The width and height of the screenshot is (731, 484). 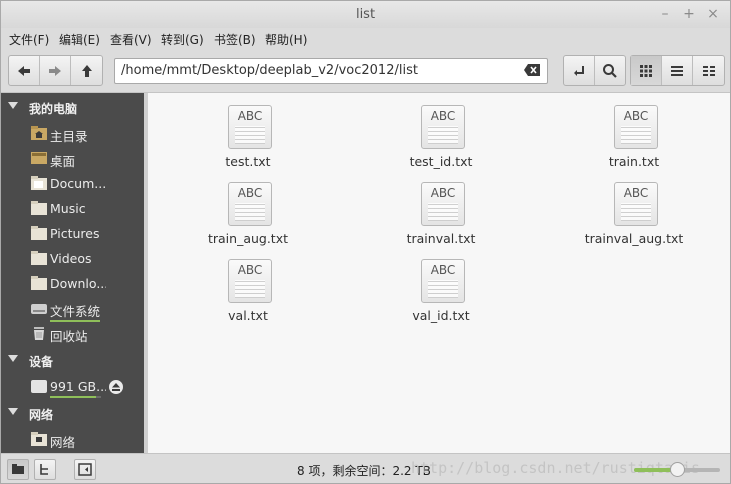 I want to click on file-item: ABC test_id.txt, so click(x=441, y=136).